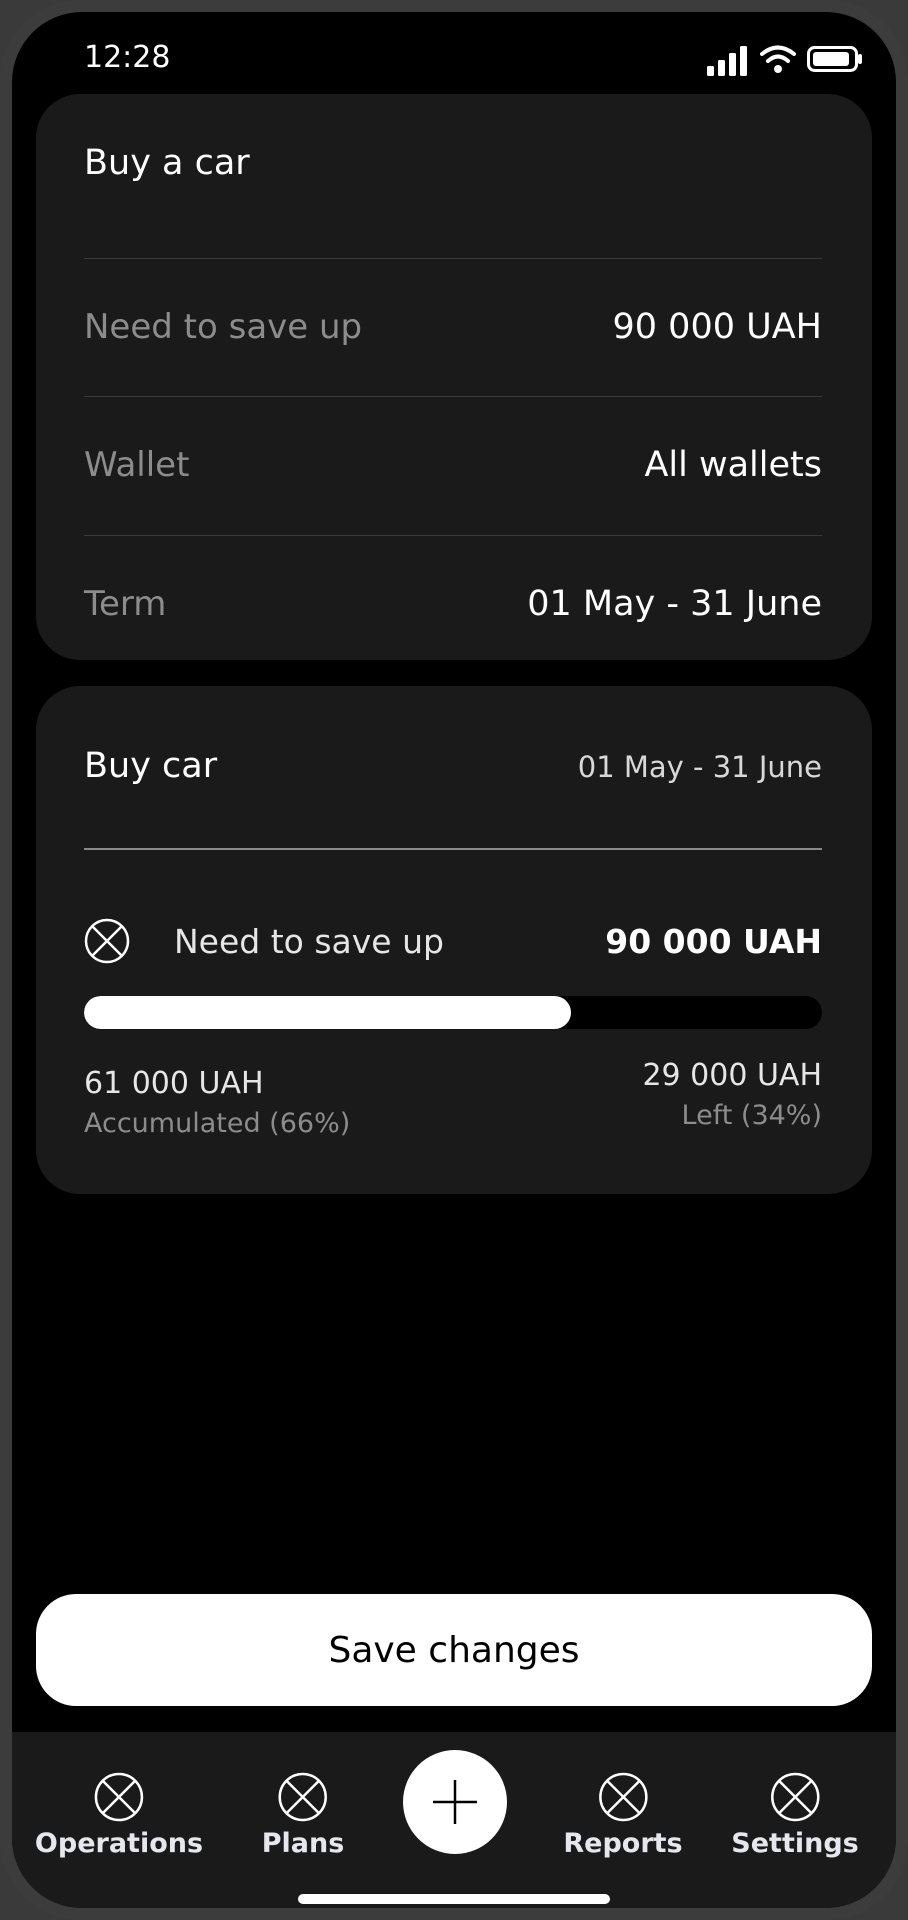  I want to click on tab-settings: Settings, so click(795, 1815).